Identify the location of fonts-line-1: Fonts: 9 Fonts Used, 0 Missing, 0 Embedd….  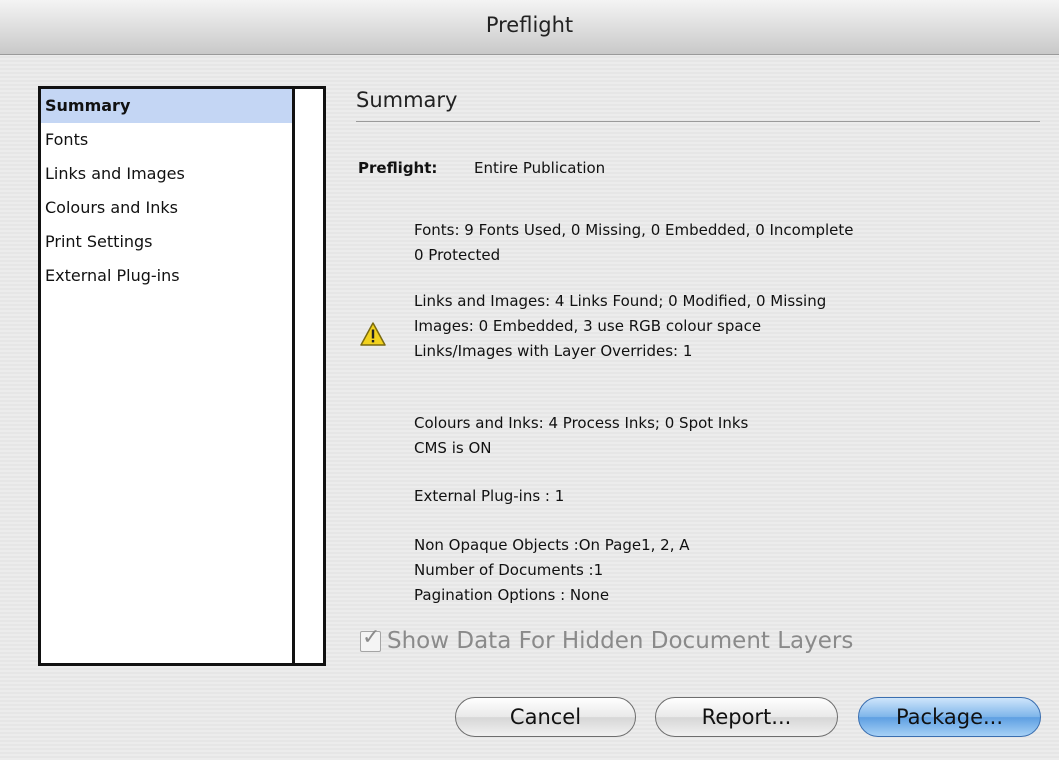
(634, 230).